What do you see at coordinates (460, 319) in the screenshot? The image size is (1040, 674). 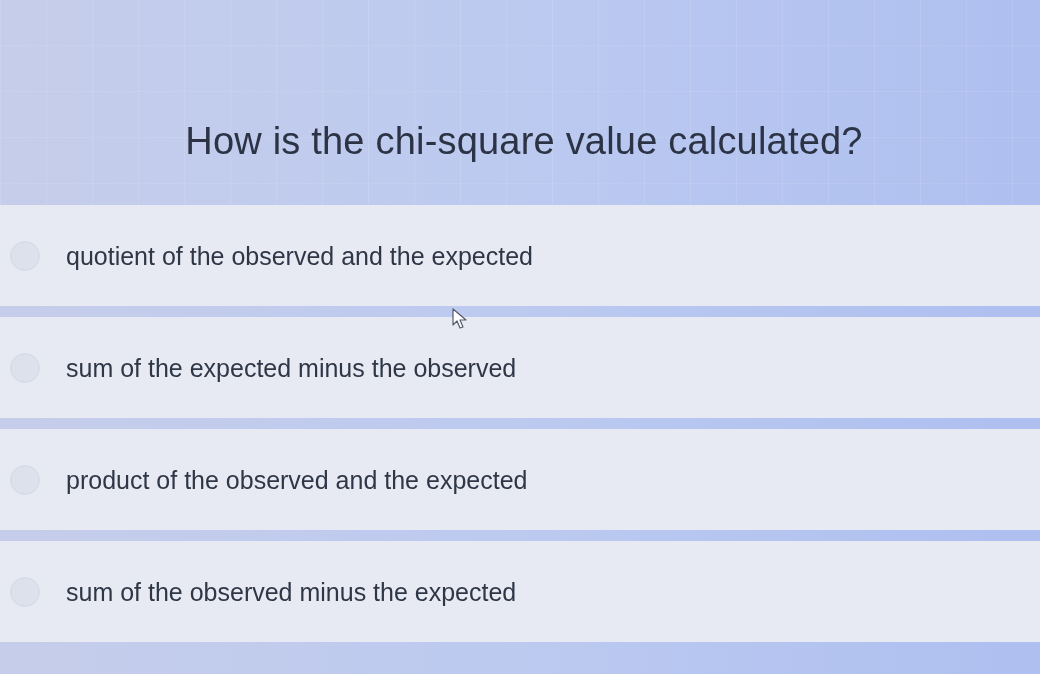 I see `cursor-arrow-icon` at bounding box center [460, 319].